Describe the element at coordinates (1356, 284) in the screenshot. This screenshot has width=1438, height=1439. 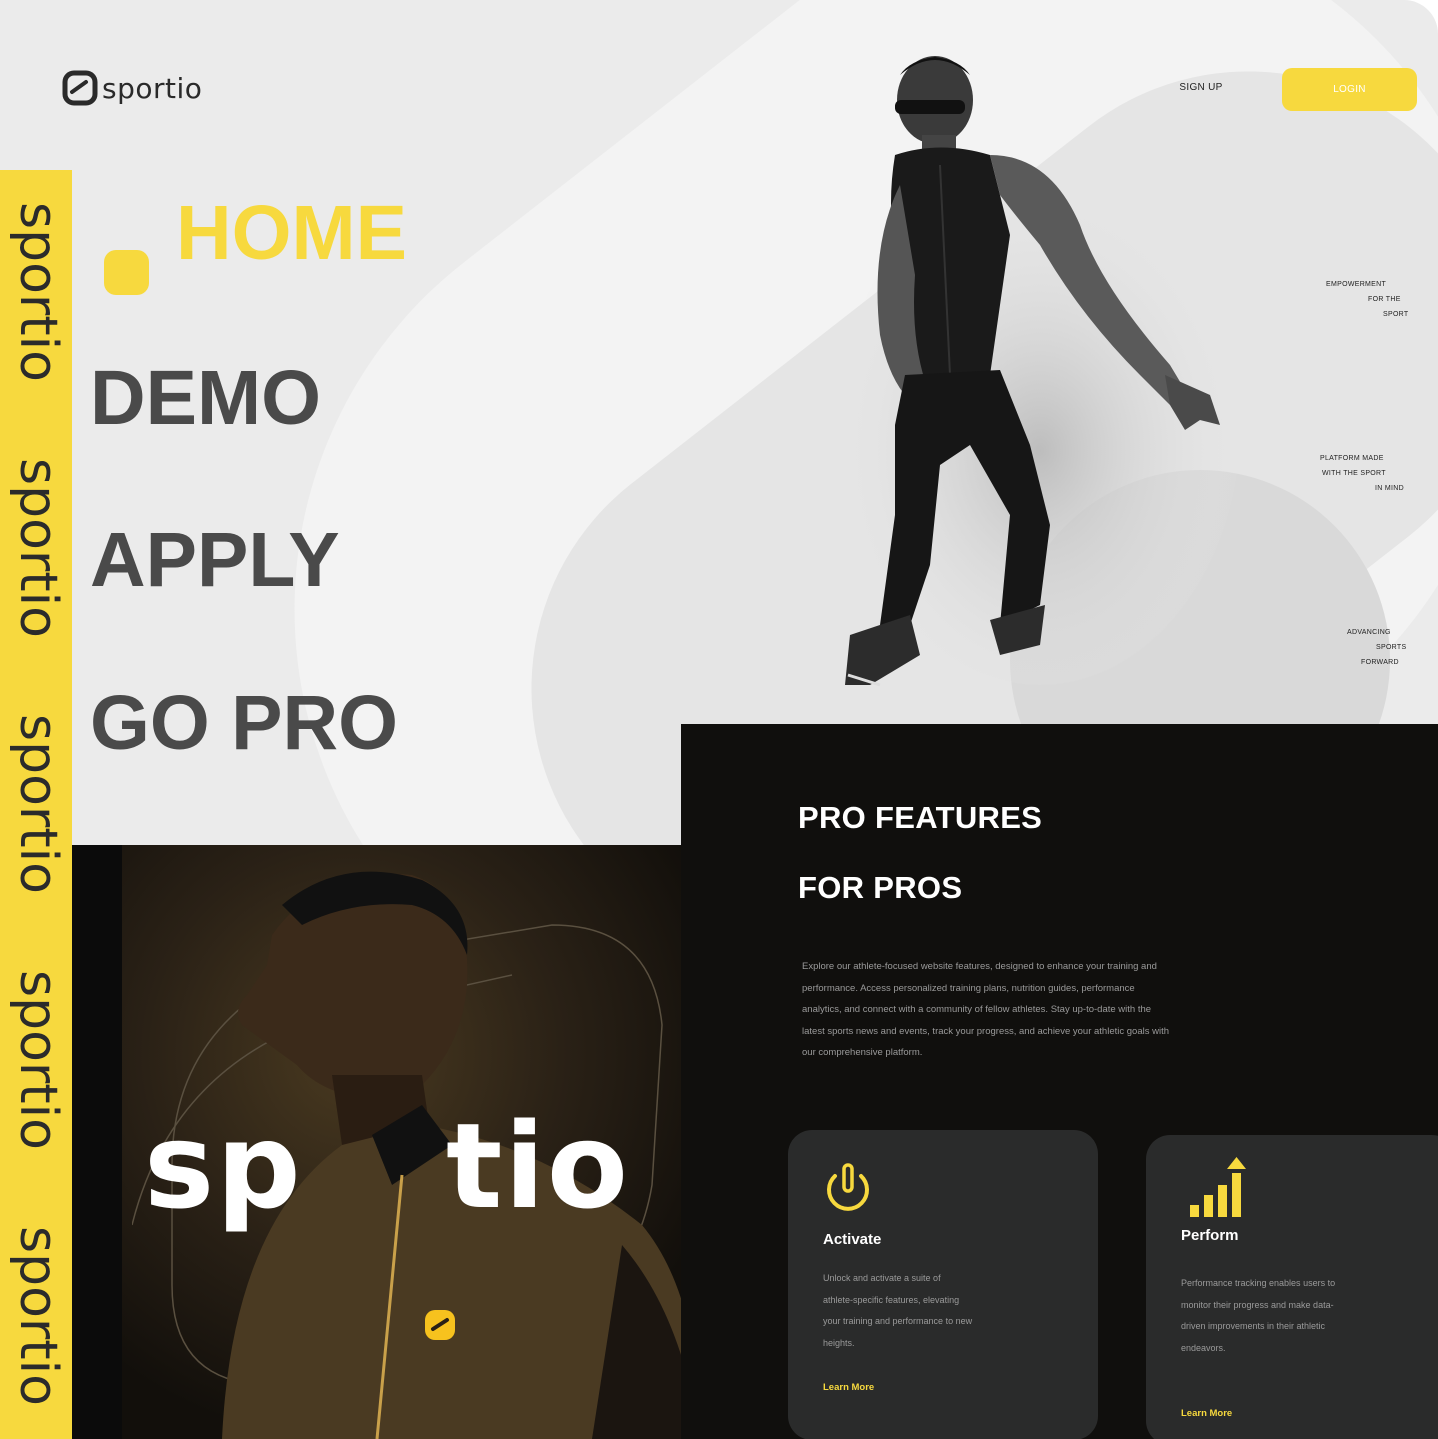
I see `tagline-line: EMPOWERMENT` at that location.